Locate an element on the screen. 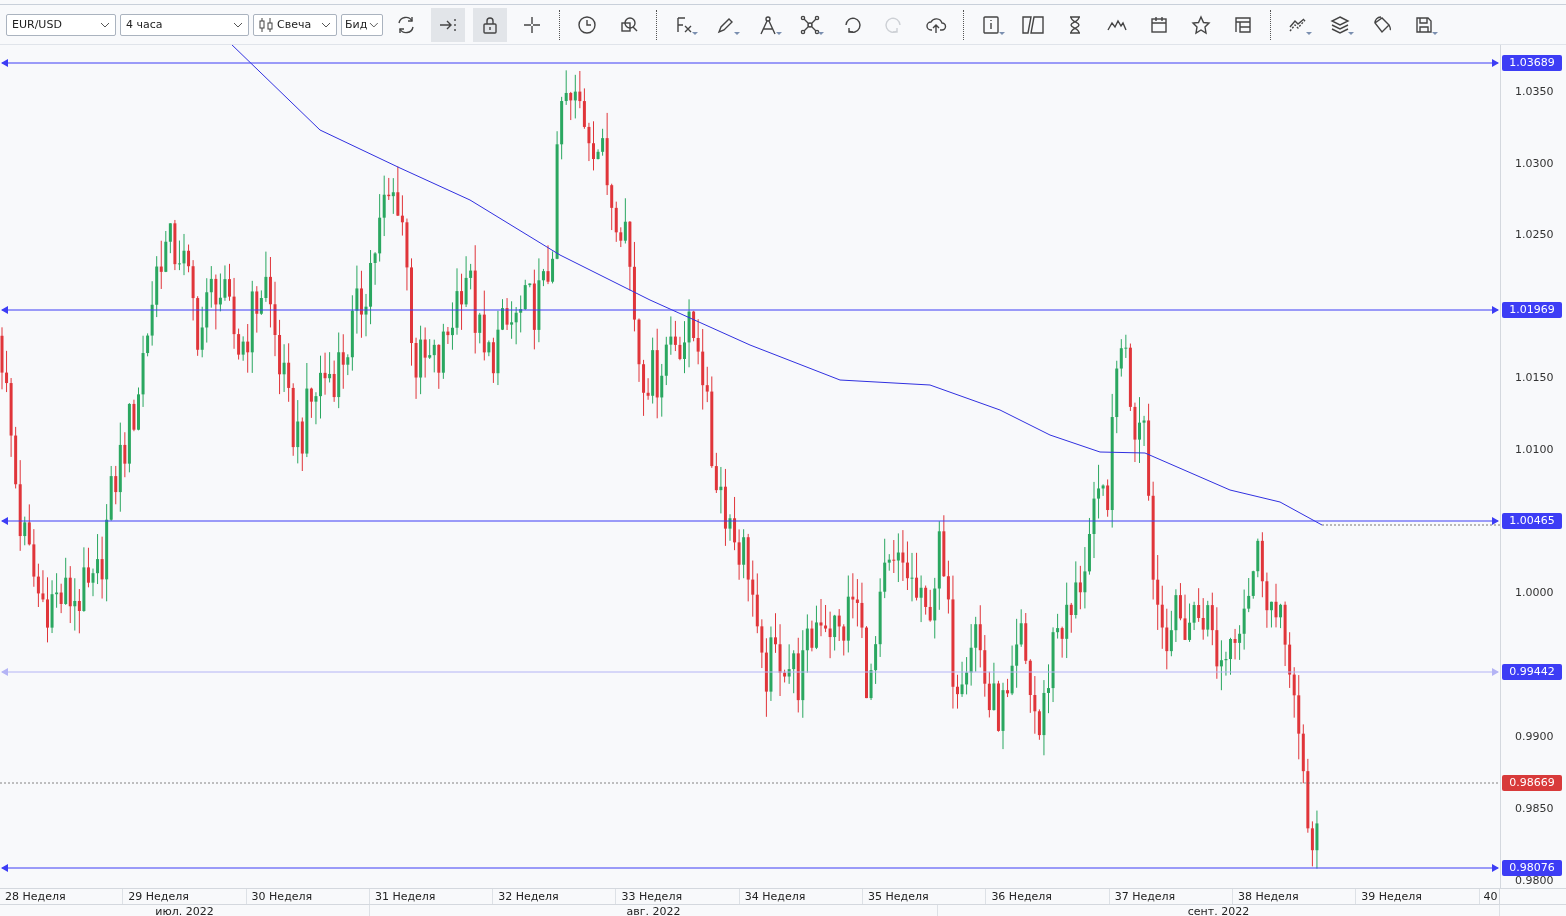  price-tick-label: 1.0350 is located at coordinates (1534, 92).